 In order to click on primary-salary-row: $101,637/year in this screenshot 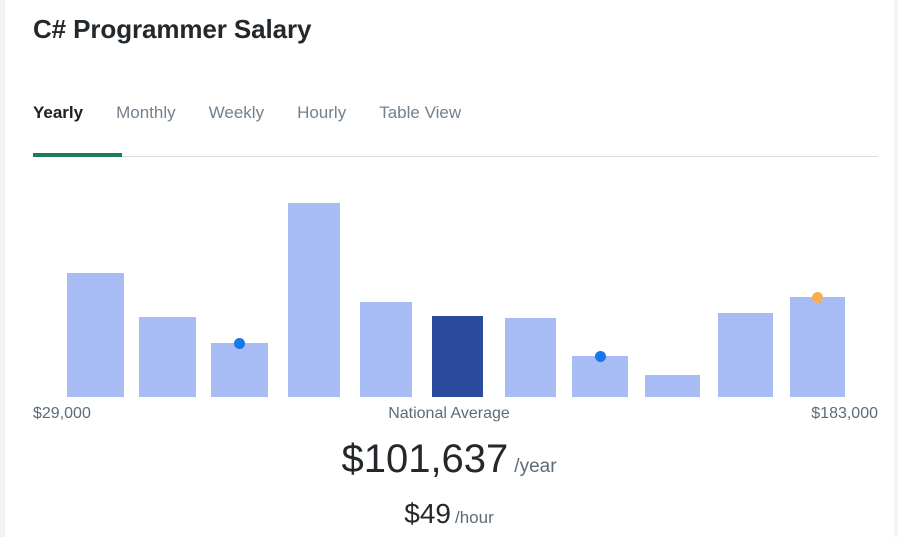, I will do `click(449, 463)`.